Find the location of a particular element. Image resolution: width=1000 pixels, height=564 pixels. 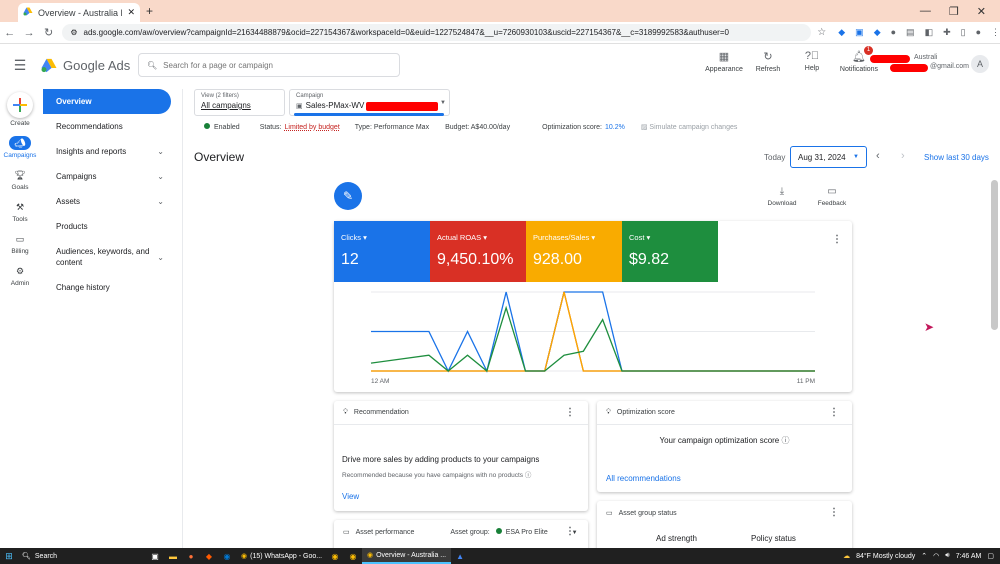

google-ads-icon: ▲ is located at coordinates (460, 556).